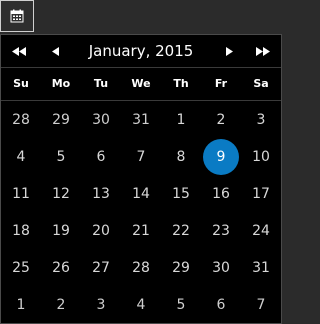  Describe the element at coordinates (21, 83) in the screenshot. I see `weekday-label: Su` at that location.